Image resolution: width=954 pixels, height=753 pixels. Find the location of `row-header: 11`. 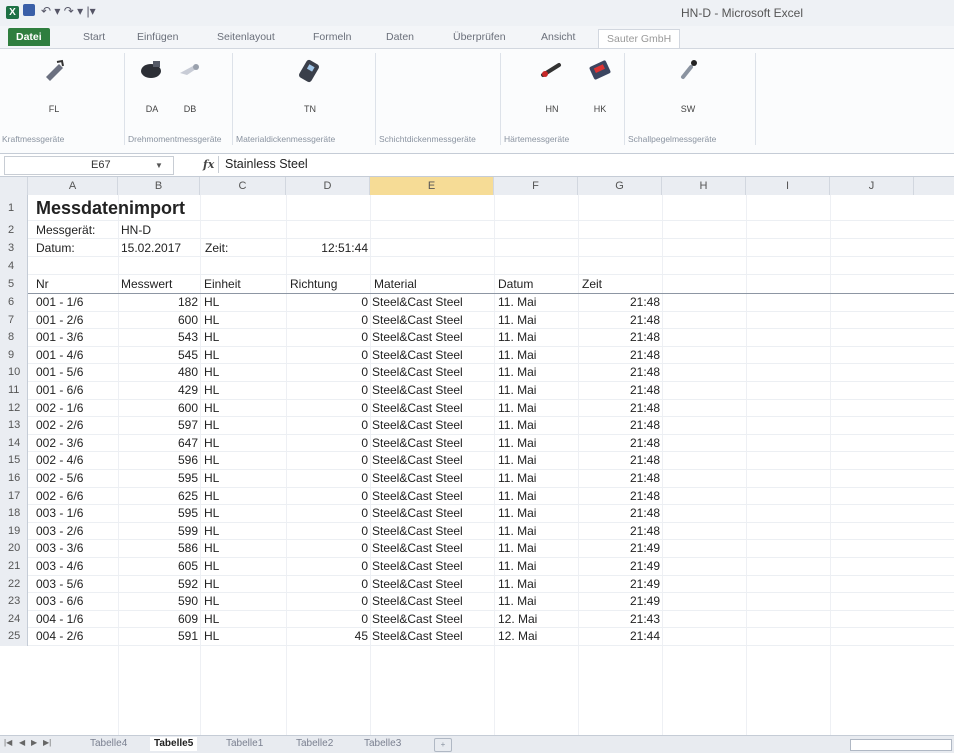

row-header: 11 is located at coordinates (14, 391).